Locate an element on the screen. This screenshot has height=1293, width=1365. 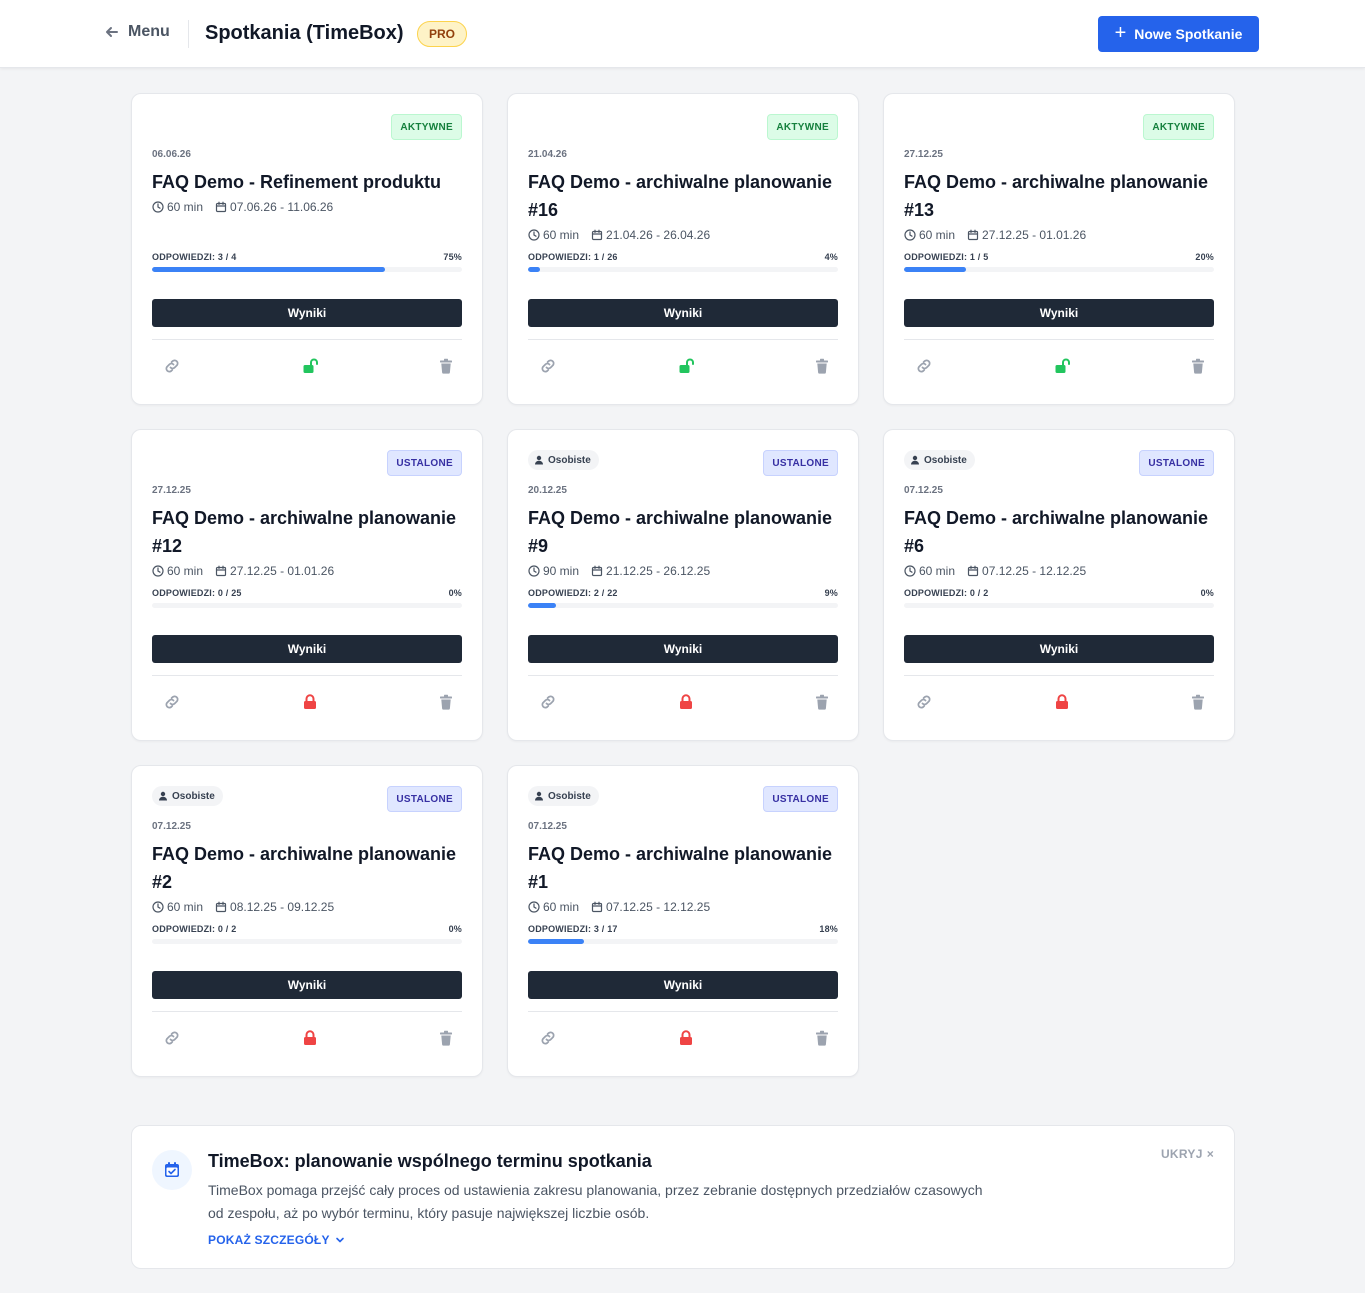
meeting-date: 06.06.26 is located at coordinates (171, 154).